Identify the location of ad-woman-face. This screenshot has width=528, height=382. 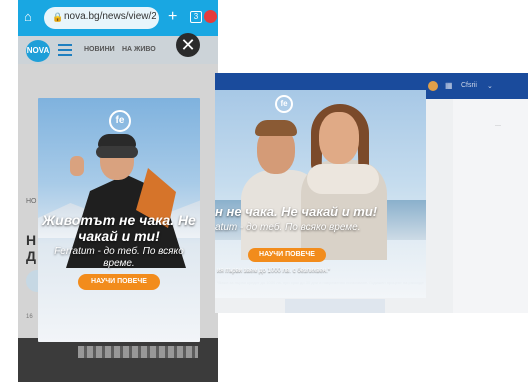
(339, 138).